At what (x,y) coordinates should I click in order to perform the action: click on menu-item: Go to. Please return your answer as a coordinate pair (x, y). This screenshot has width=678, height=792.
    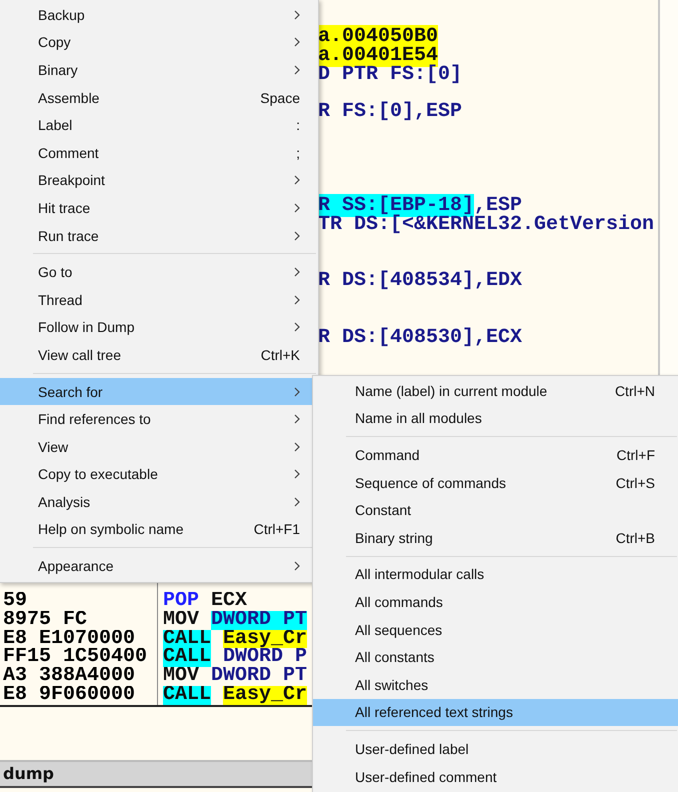
    Looking at the image, I should click on (159, 272).